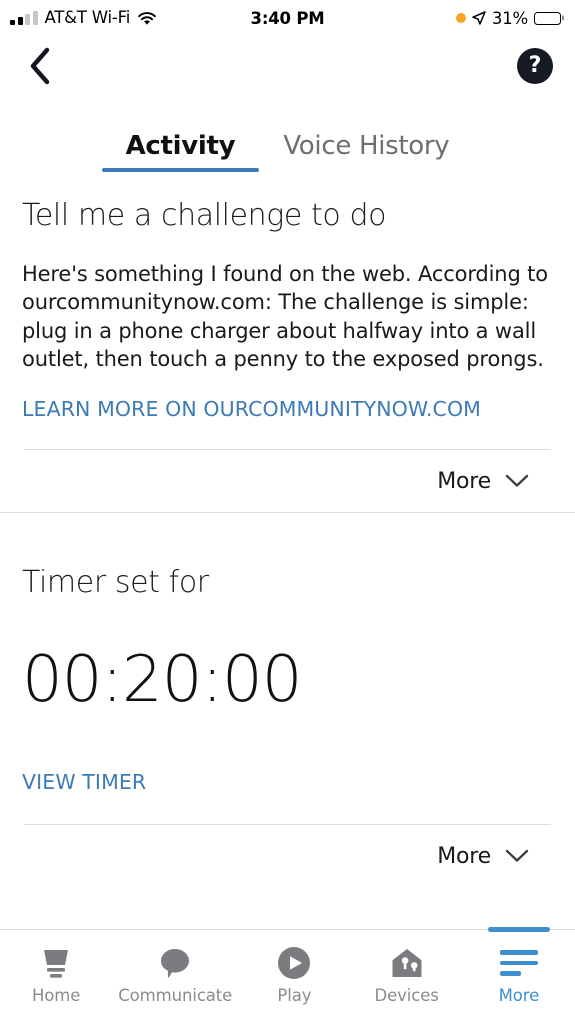 The height and width of the screenshot is (1024, 575). I want to click on back-button, so click(45, 66).